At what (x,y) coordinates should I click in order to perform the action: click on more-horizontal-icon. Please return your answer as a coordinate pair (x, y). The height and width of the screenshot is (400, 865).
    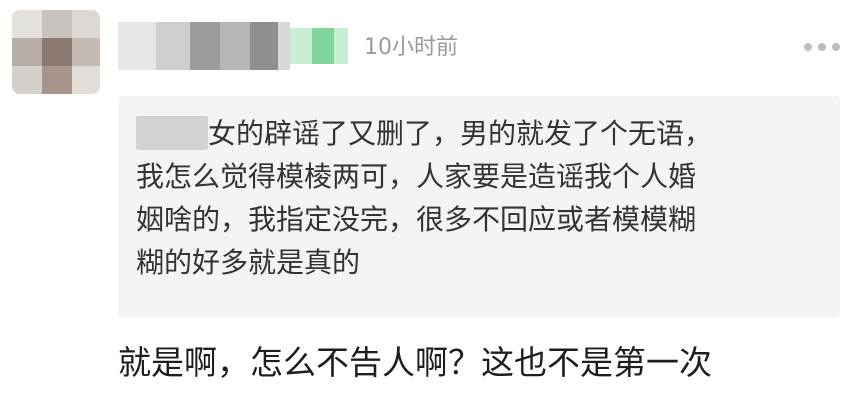
    Looking at the image, I should click on (822, 47).